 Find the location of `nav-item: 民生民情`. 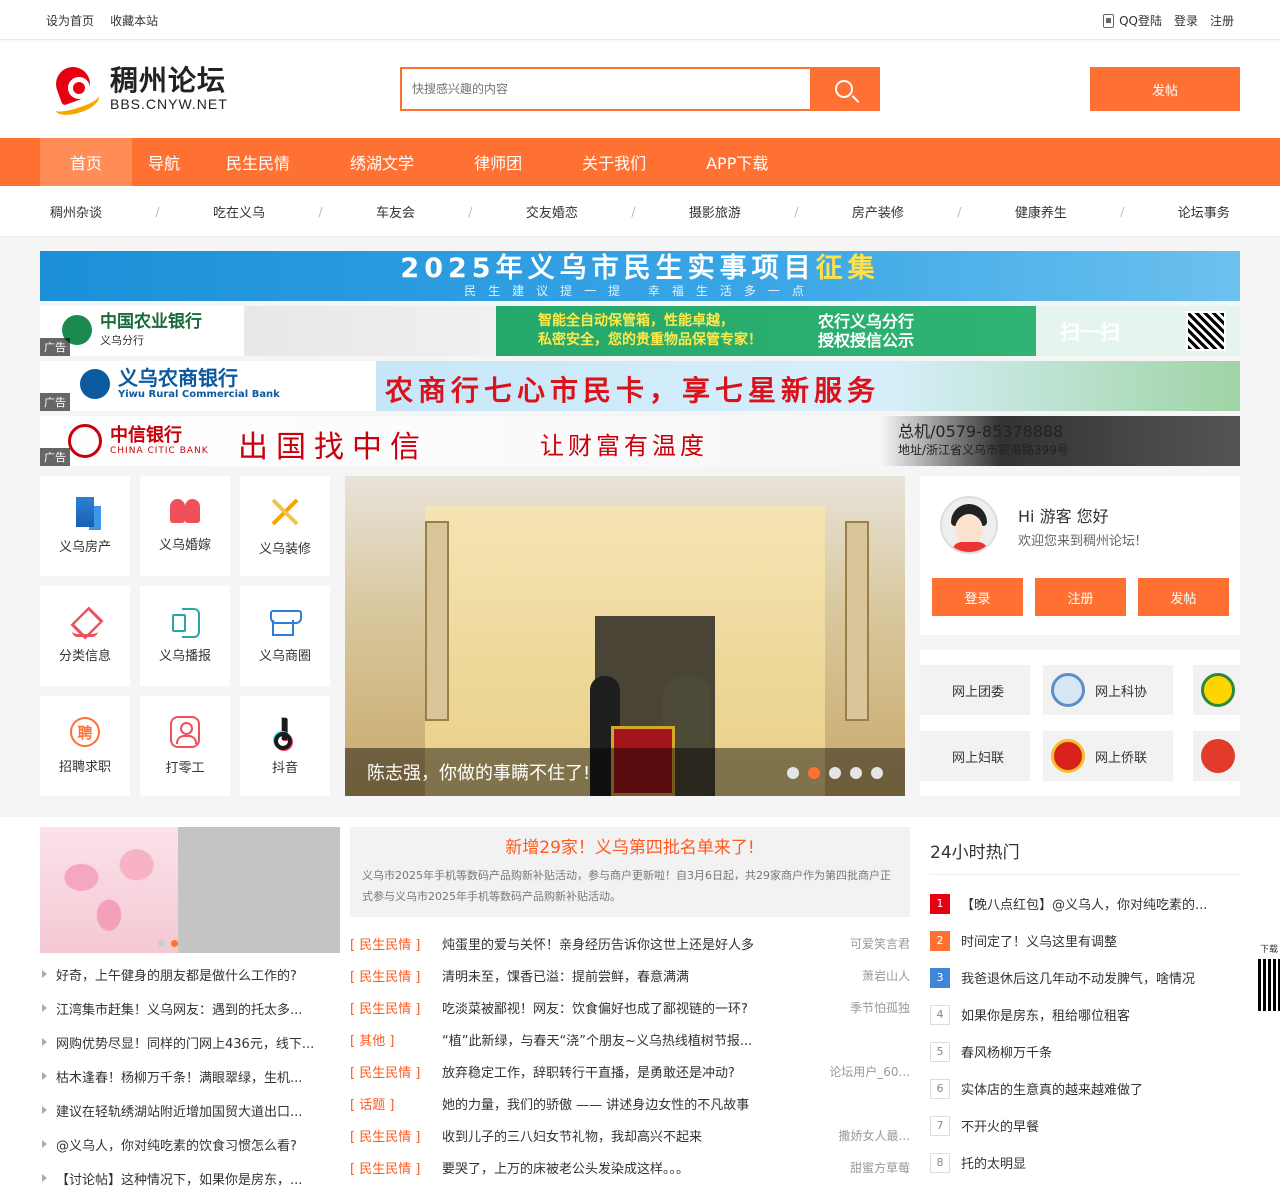

nav-item: 民生民情 is located at coordinates (258, 162).